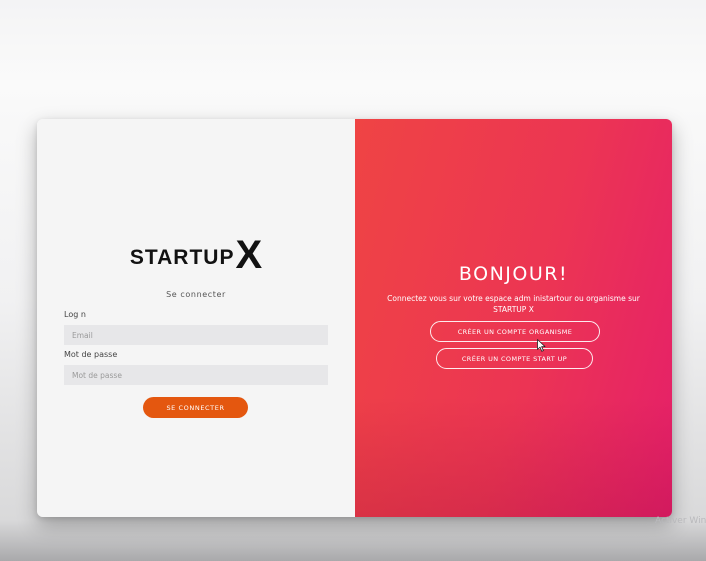 Image resolution: width=706 pixels, height=561 pixels. What do you see at coordinates (541, 345) in the screenshot?
I see `mouse-cursor-icon` at bounding box center [541, 345].